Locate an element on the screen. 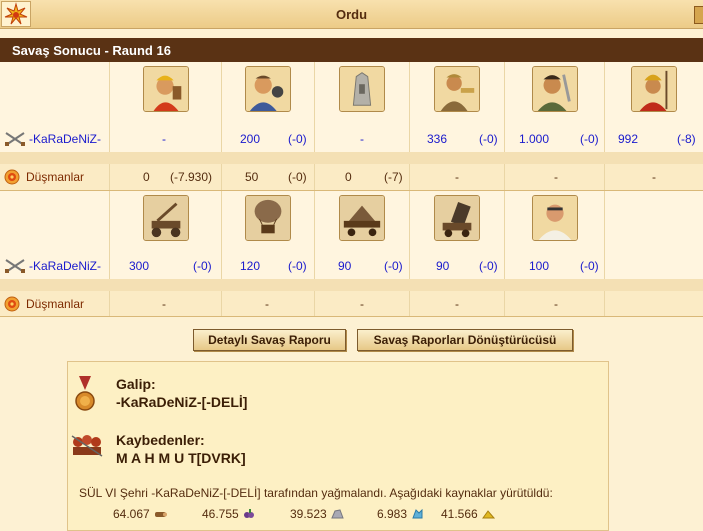 The height and width of the screenshot is (531, 703). detailed-report-button: Detaylı Savaş Raporu is located at coordinates (269, 340).